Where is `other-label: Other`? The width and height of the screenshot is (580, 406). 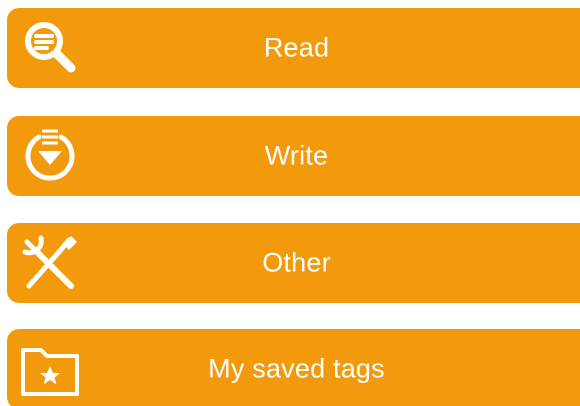
other-label: Other is located at coordinates (296, 262).